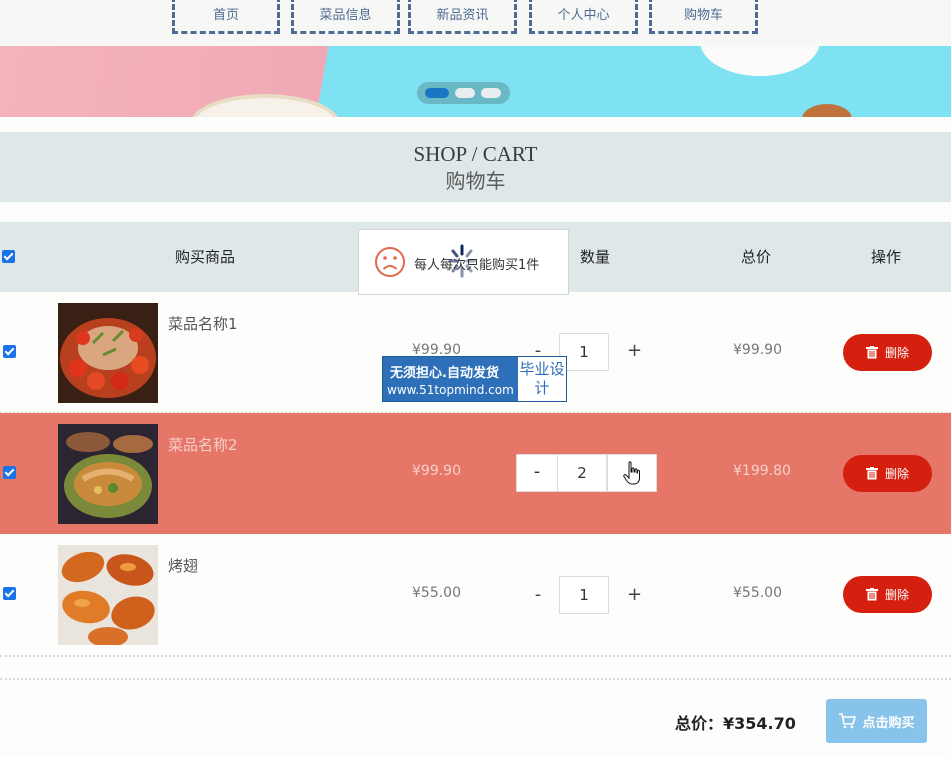  I want to click on grand-total-value: ¥354.70, so click(759, 723).